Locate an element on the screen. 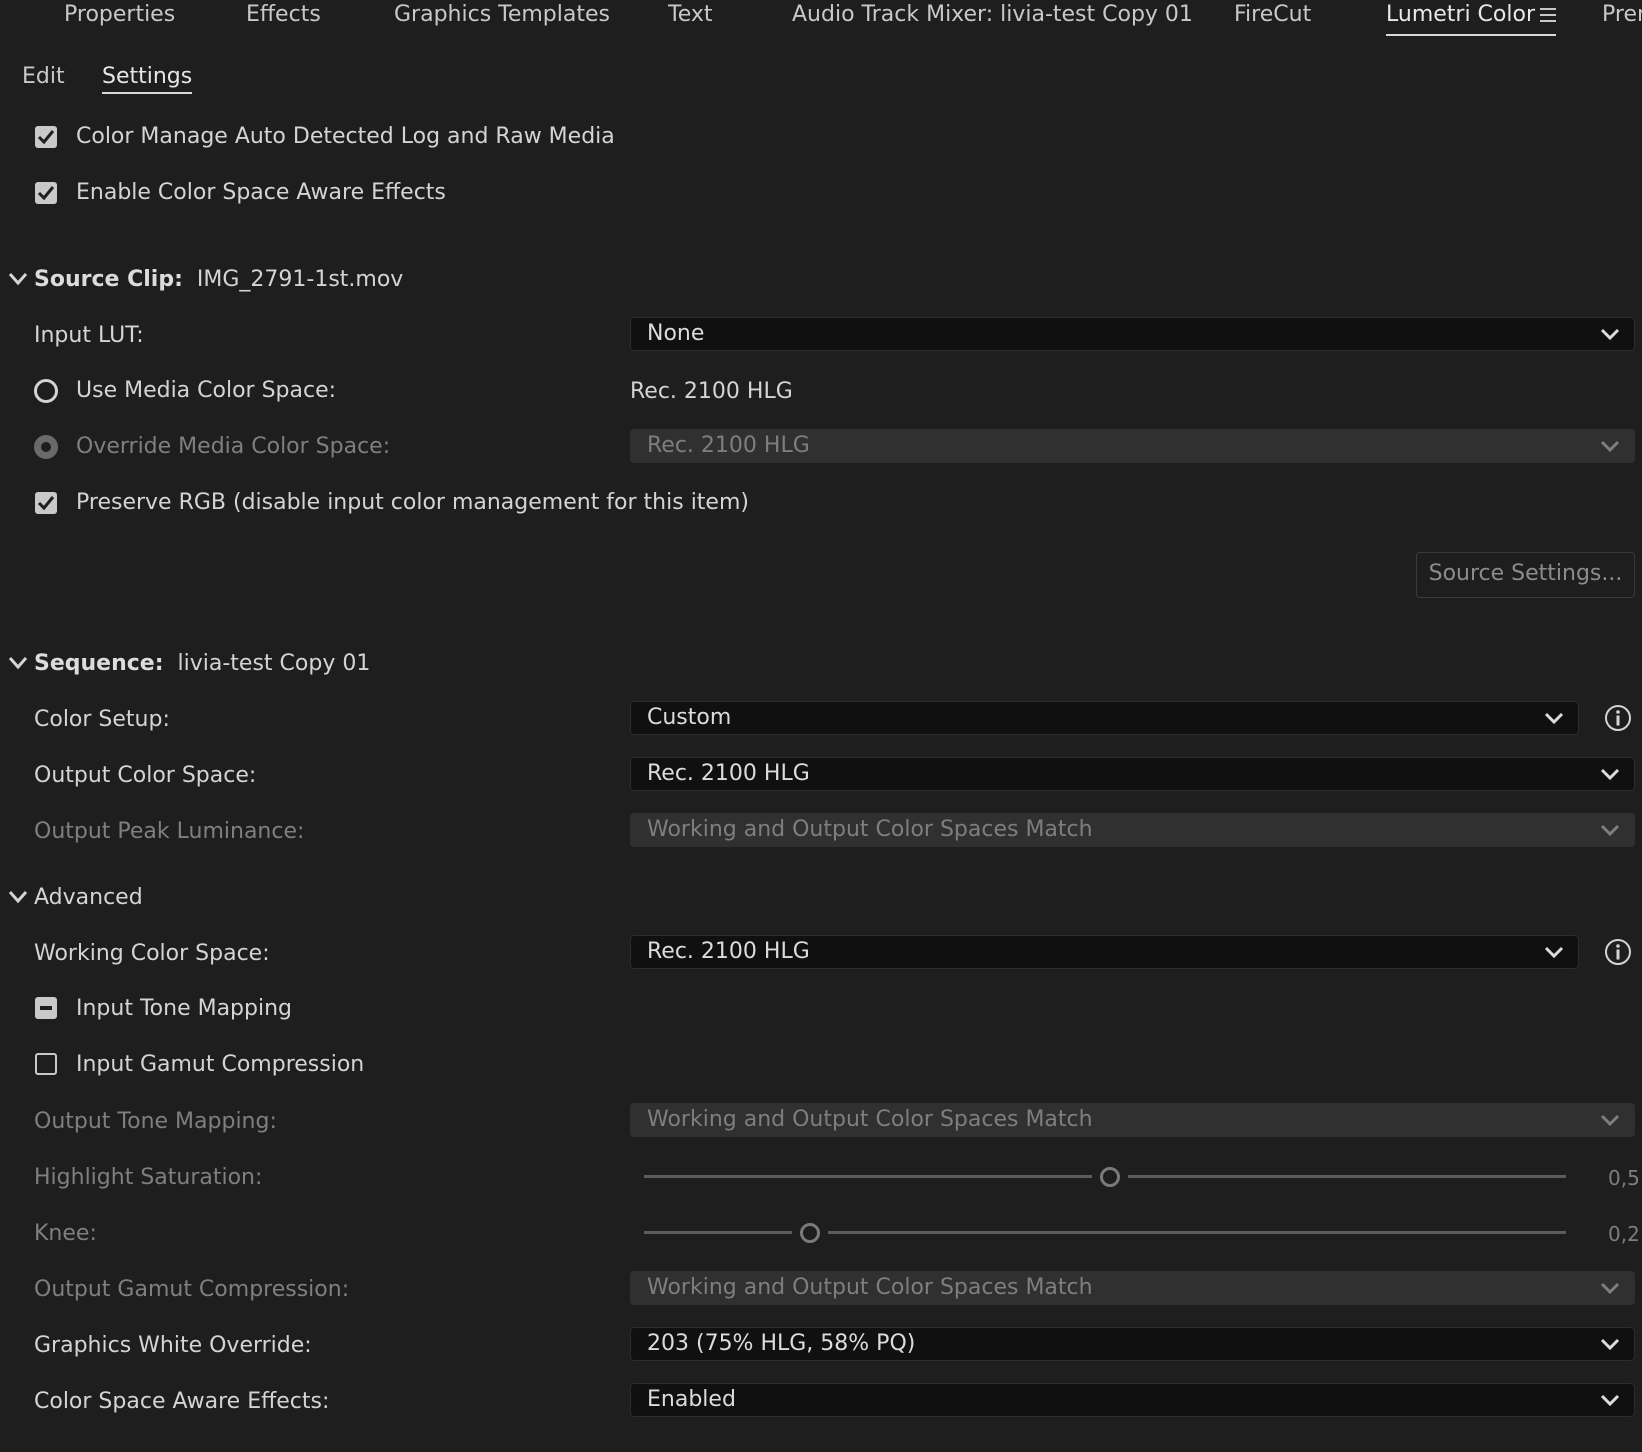 The height and width of the screenshot is (1452, 1642). source-clip-heading: Source Clip: IMG_2791-1st.mov is located at coordinates (218, 280).